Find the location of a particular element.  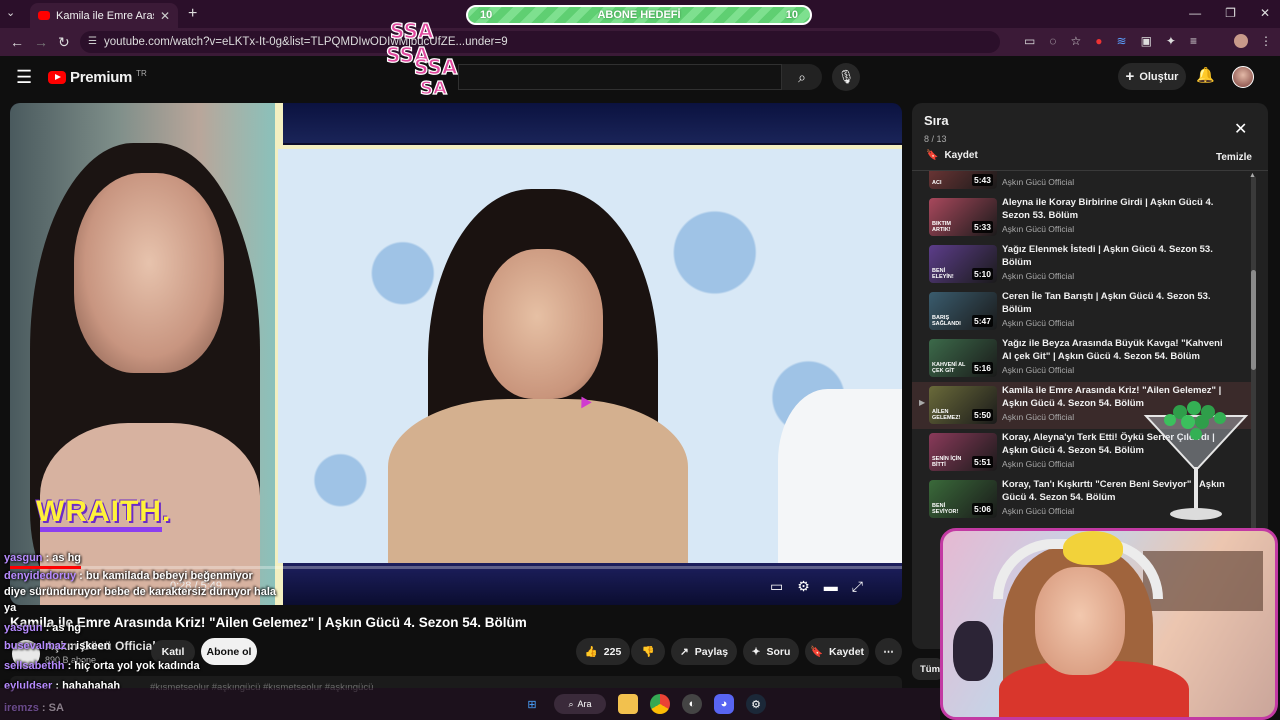

voice-search-button: 🎙 is located at coordinates (846, 77).